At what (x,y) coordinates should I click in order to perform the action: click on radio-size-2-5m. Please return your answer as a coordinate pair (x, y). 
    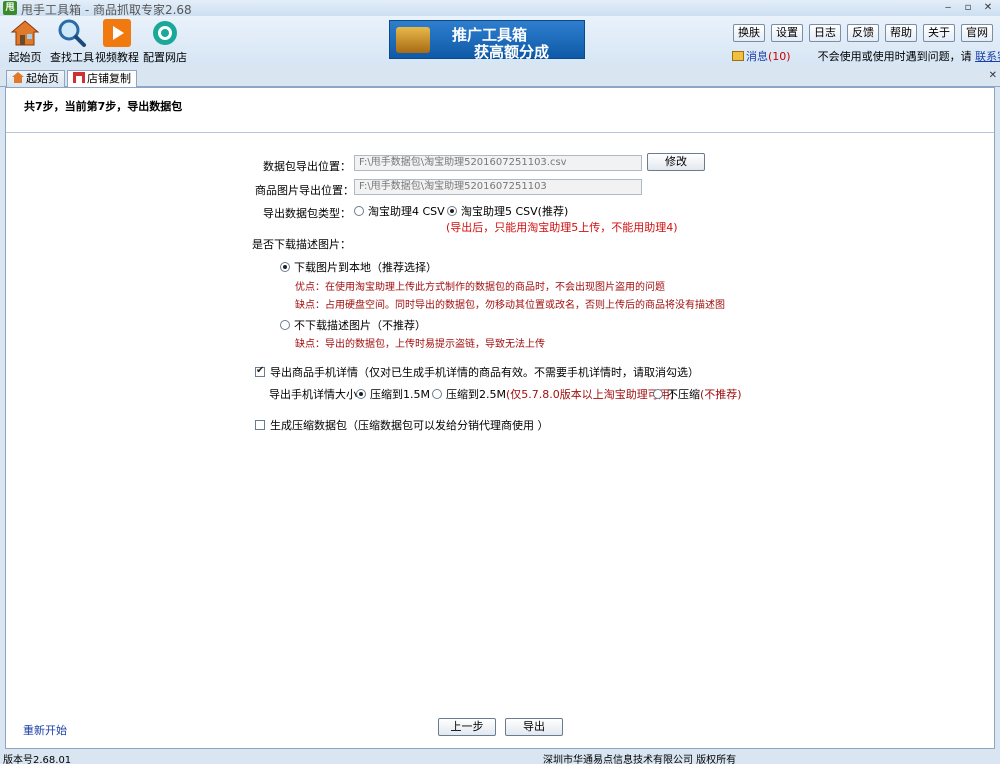
    Looking at the image, I should click on (437, 394).